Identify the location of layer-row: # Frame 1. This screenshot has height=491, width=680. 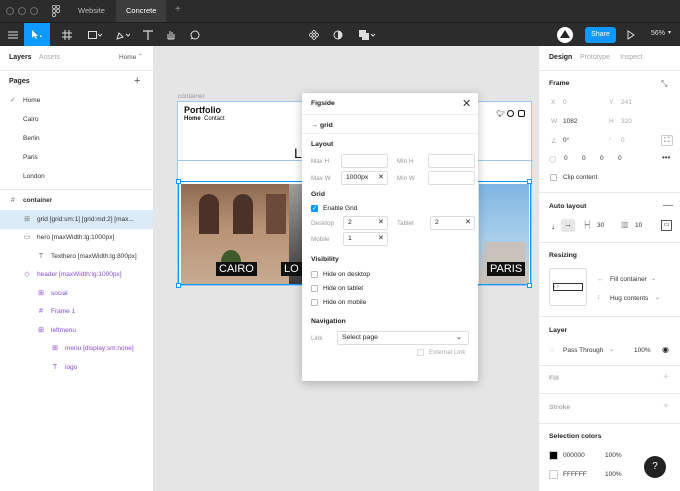
(76, 311).